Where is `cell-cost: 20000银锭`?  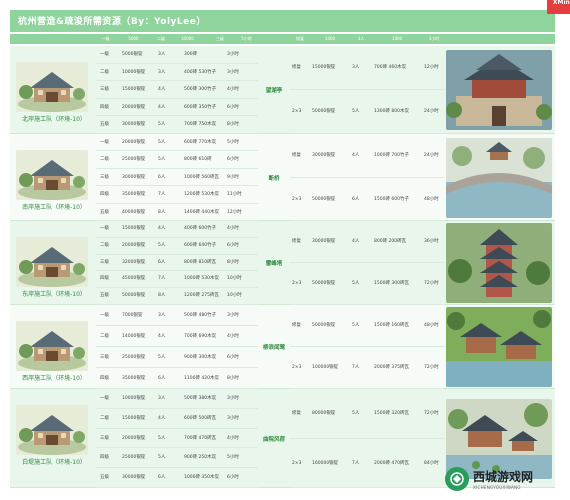
cell-cost: 20000银锭 is located at coordinates (134, 107).